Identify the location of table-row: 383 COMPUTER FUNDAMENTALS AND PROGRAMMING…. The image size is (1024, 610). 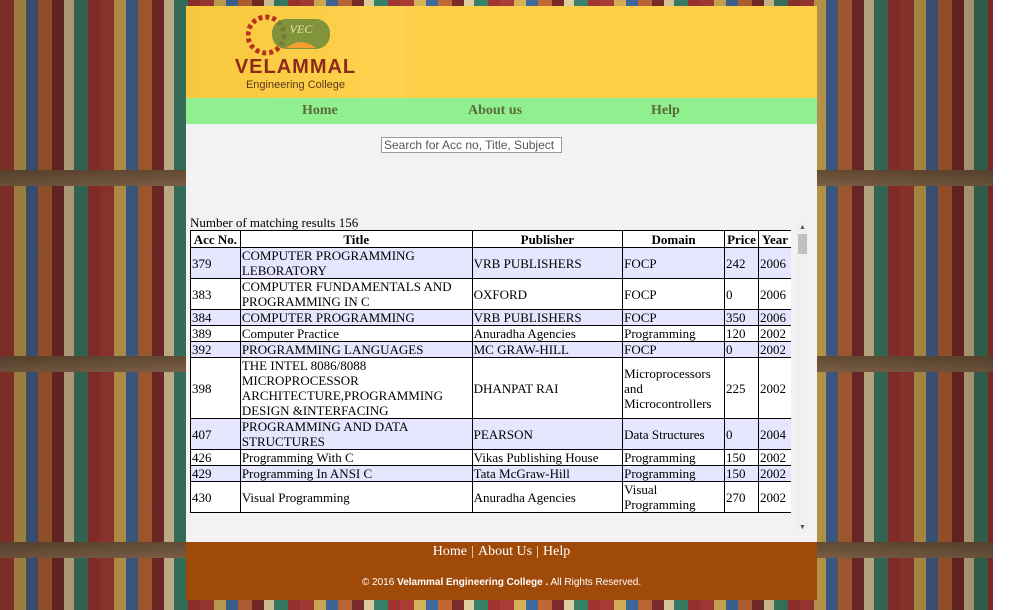
(490, 294).